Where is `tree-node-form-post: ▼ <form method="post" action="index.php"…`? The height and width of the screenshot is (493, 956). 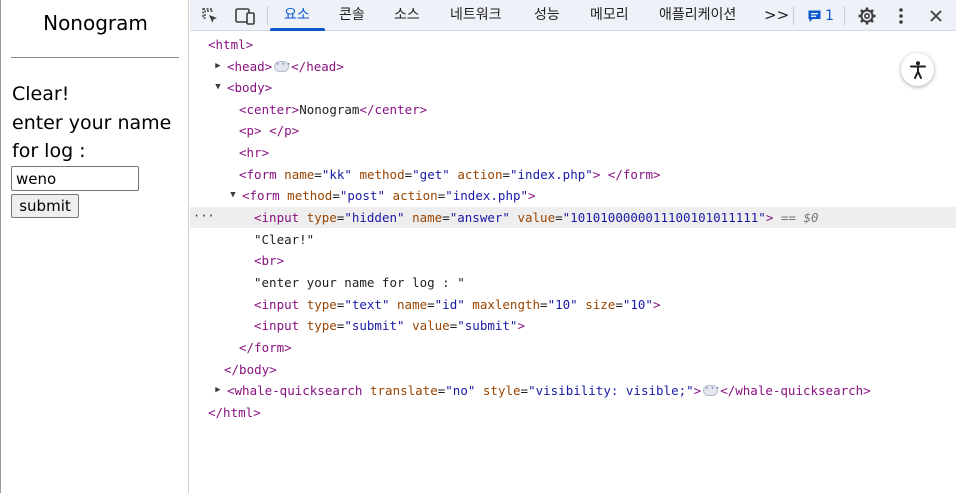 tree-node-form-post: ▼ <form method="post" action="index.php"… is located at coordinates (573, 195).